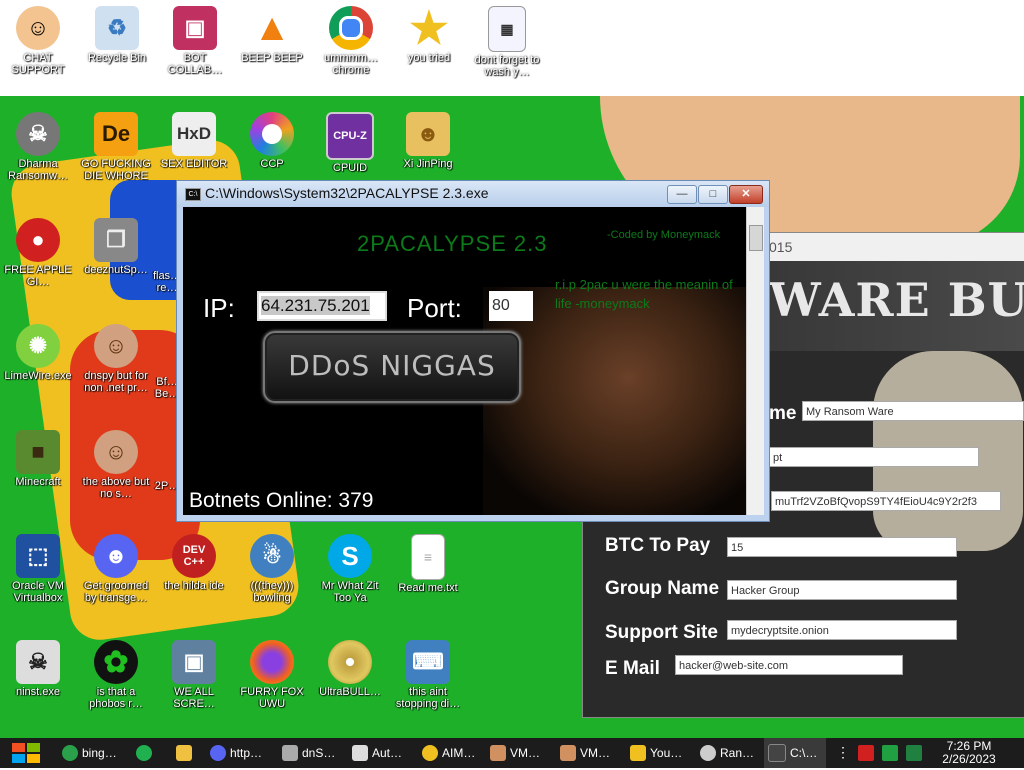  I want to click on port-input: 80, so click(511, 306).